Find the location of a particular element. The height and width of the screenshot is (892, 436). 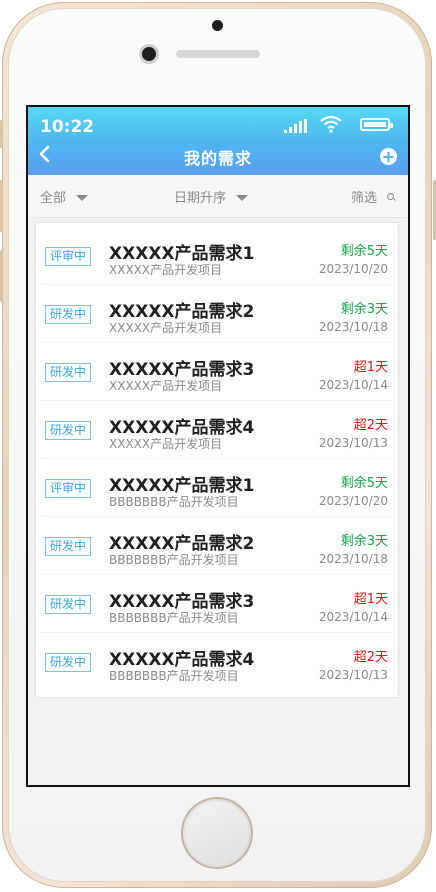

list-item: 研发中 XXXXX产品需求4 BBBBBBB产品开发项目 超2天 2023/10/13 is located at coordinates (217, 662).